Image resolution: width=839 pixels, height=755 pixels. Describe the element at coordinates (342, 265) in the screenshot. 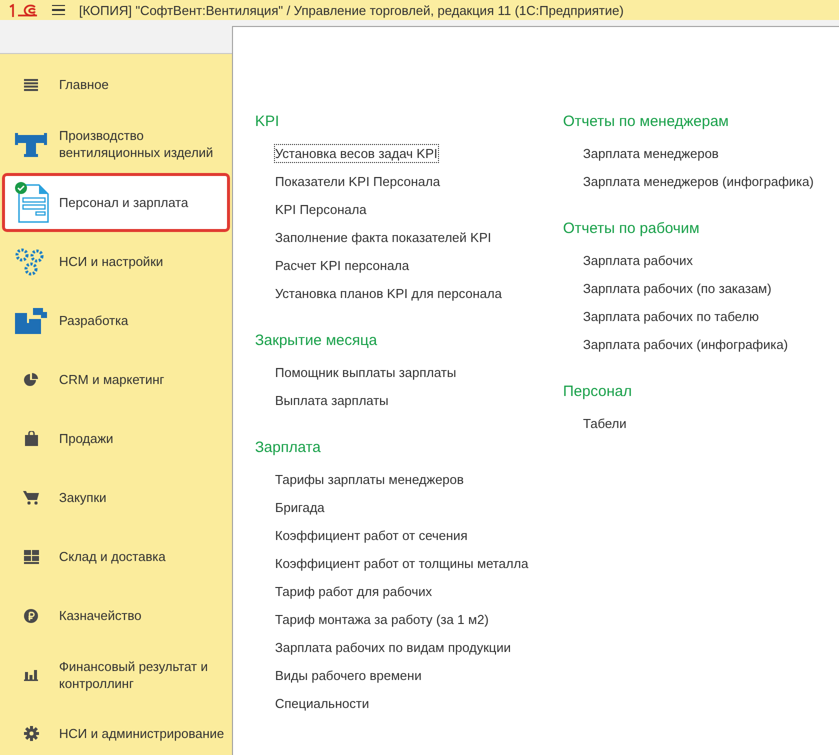

I see `menu-link: Расчет KPI персонала` at that location.